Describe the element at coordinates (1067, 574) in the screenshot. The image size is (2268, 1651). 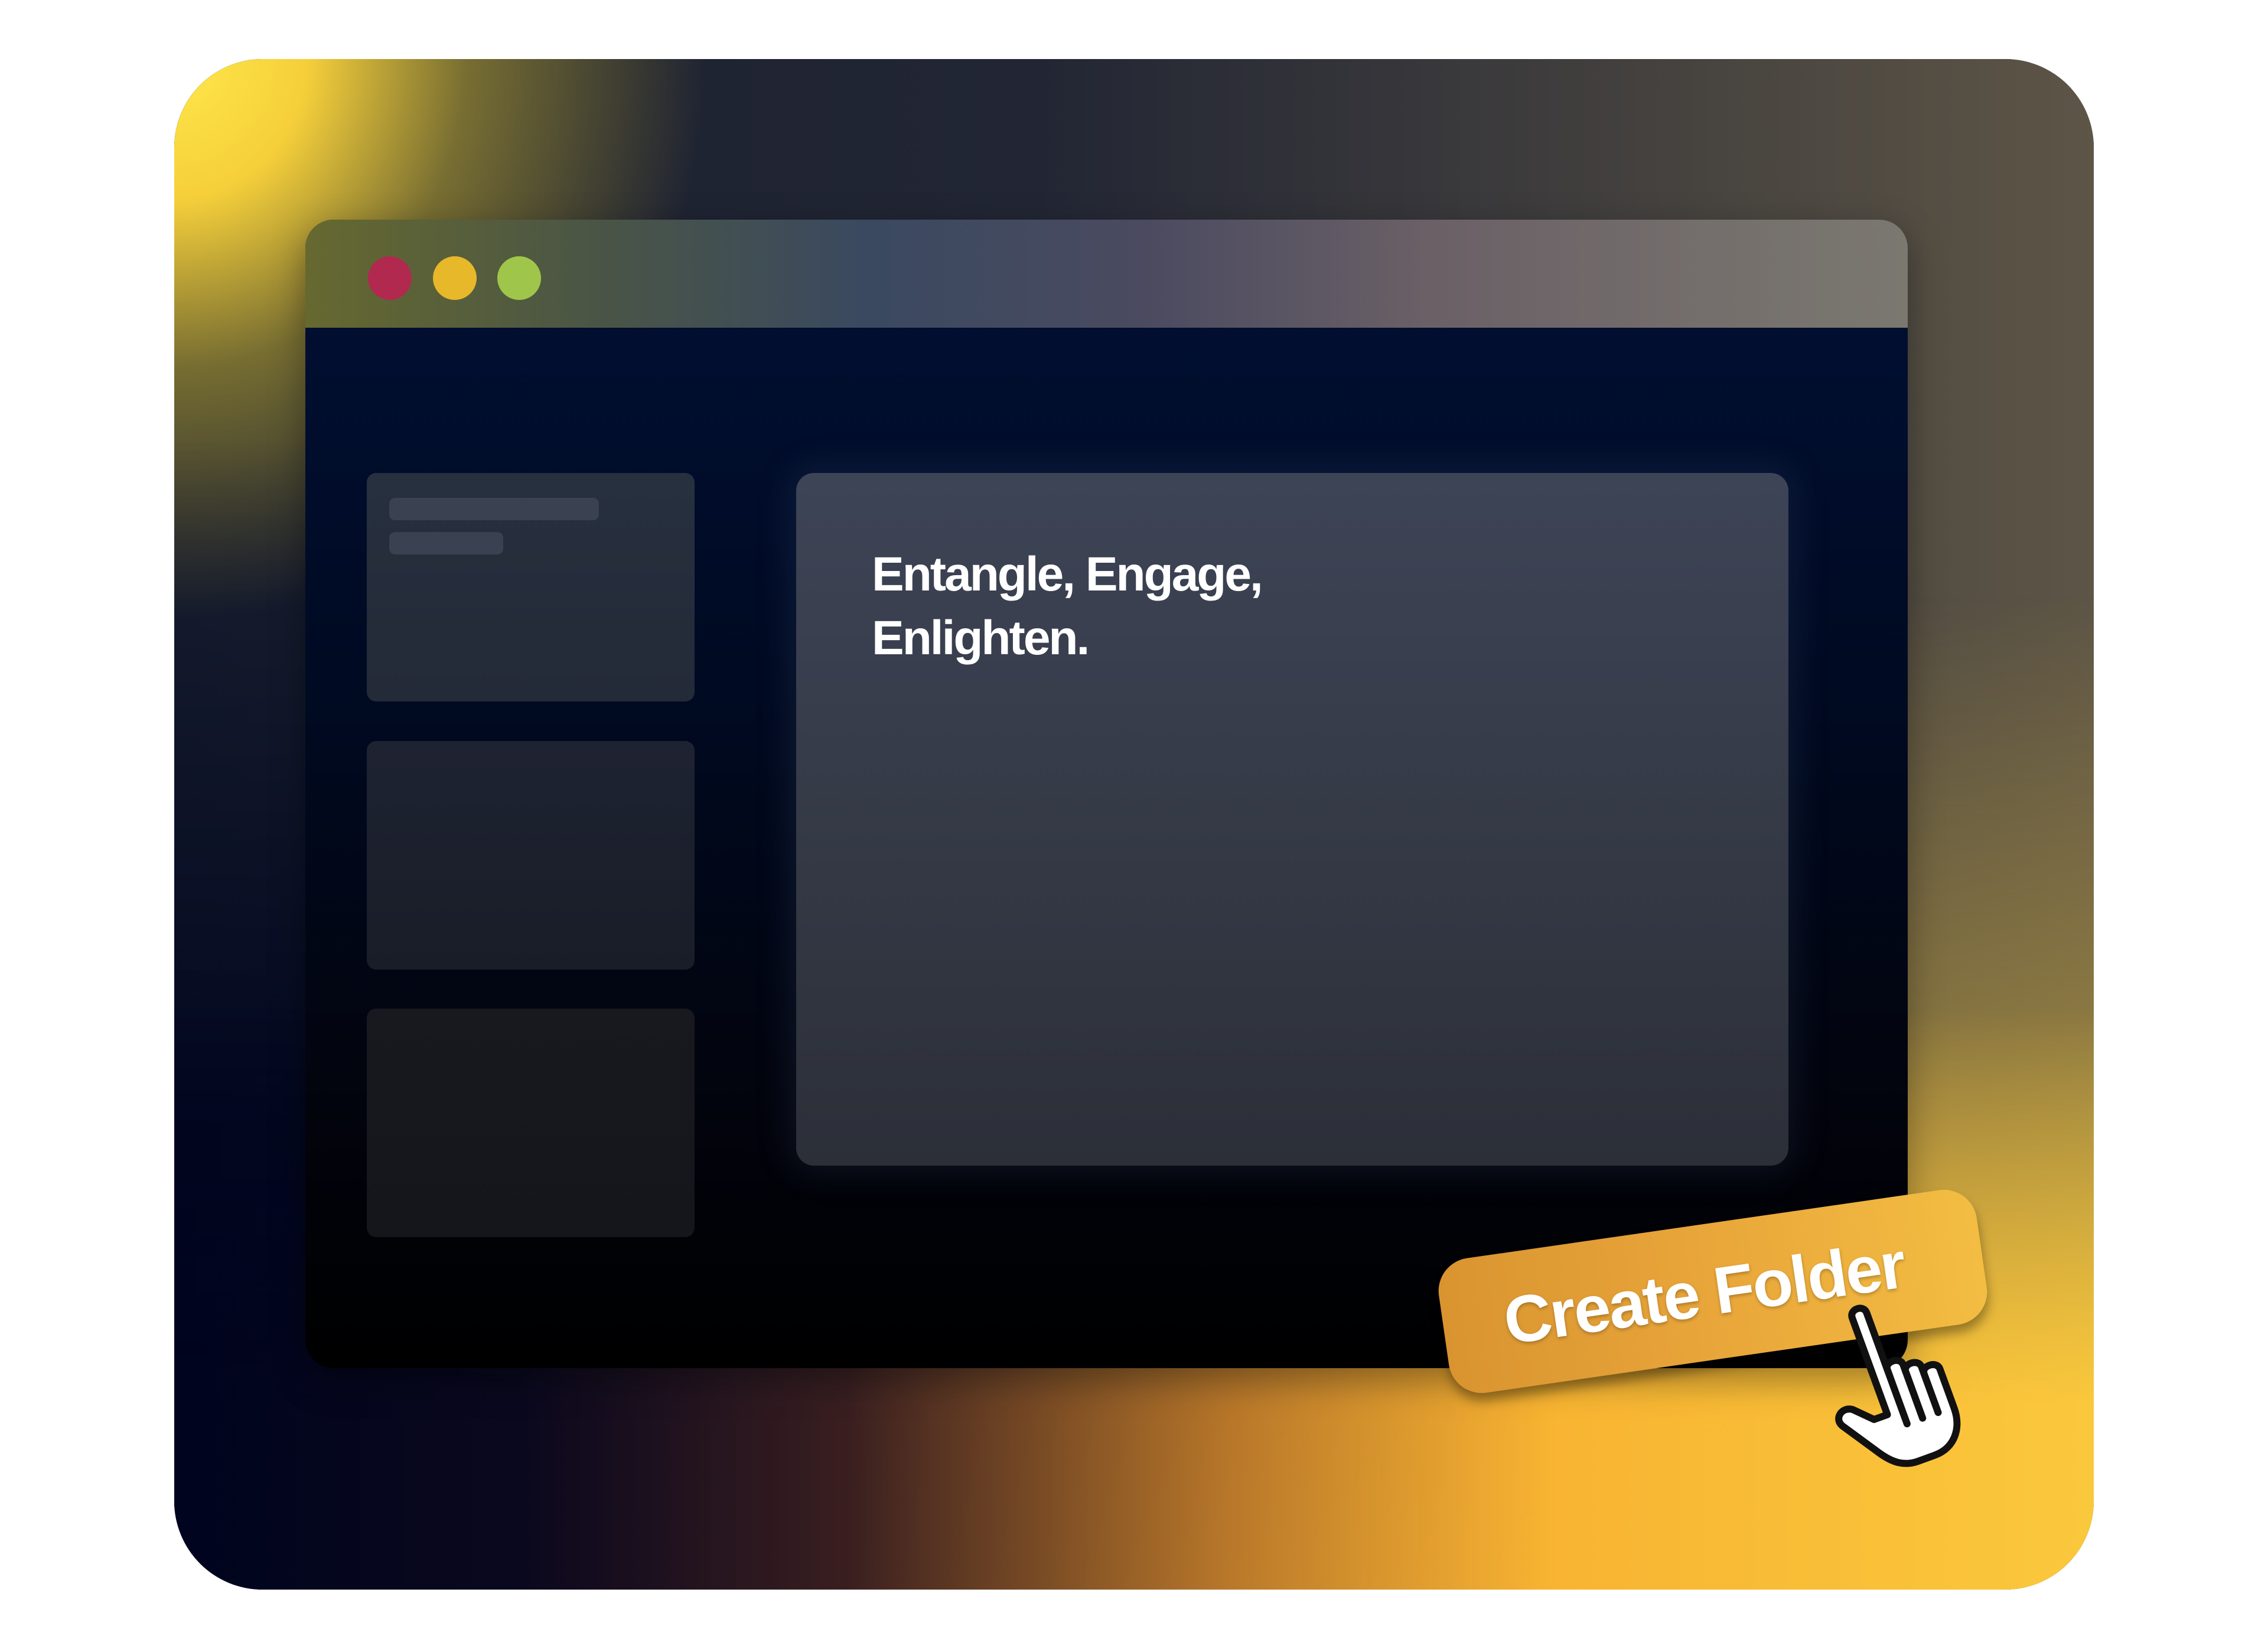
I see `headline-line-1: Entangle, Engage,` at that location.